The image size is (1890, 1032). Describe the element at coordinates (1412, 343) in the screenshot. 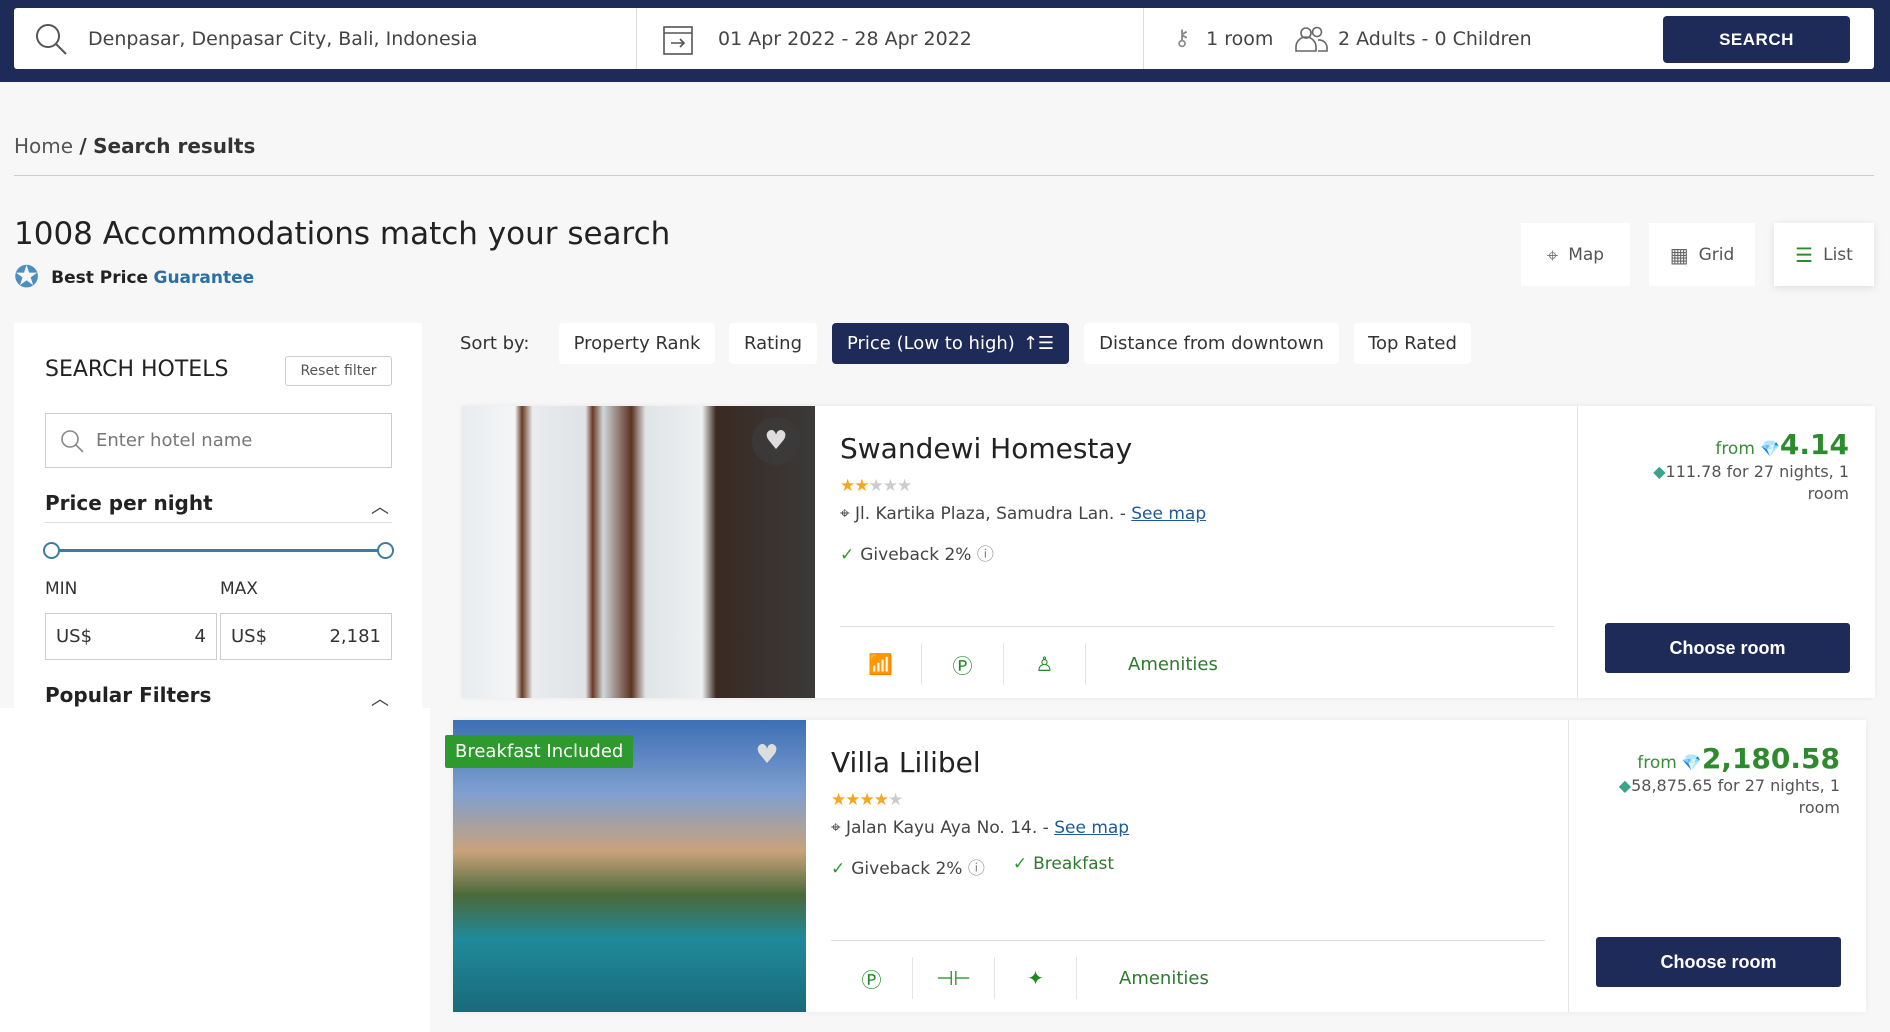

I see `sort-top-rated: Top Rated` at that location.